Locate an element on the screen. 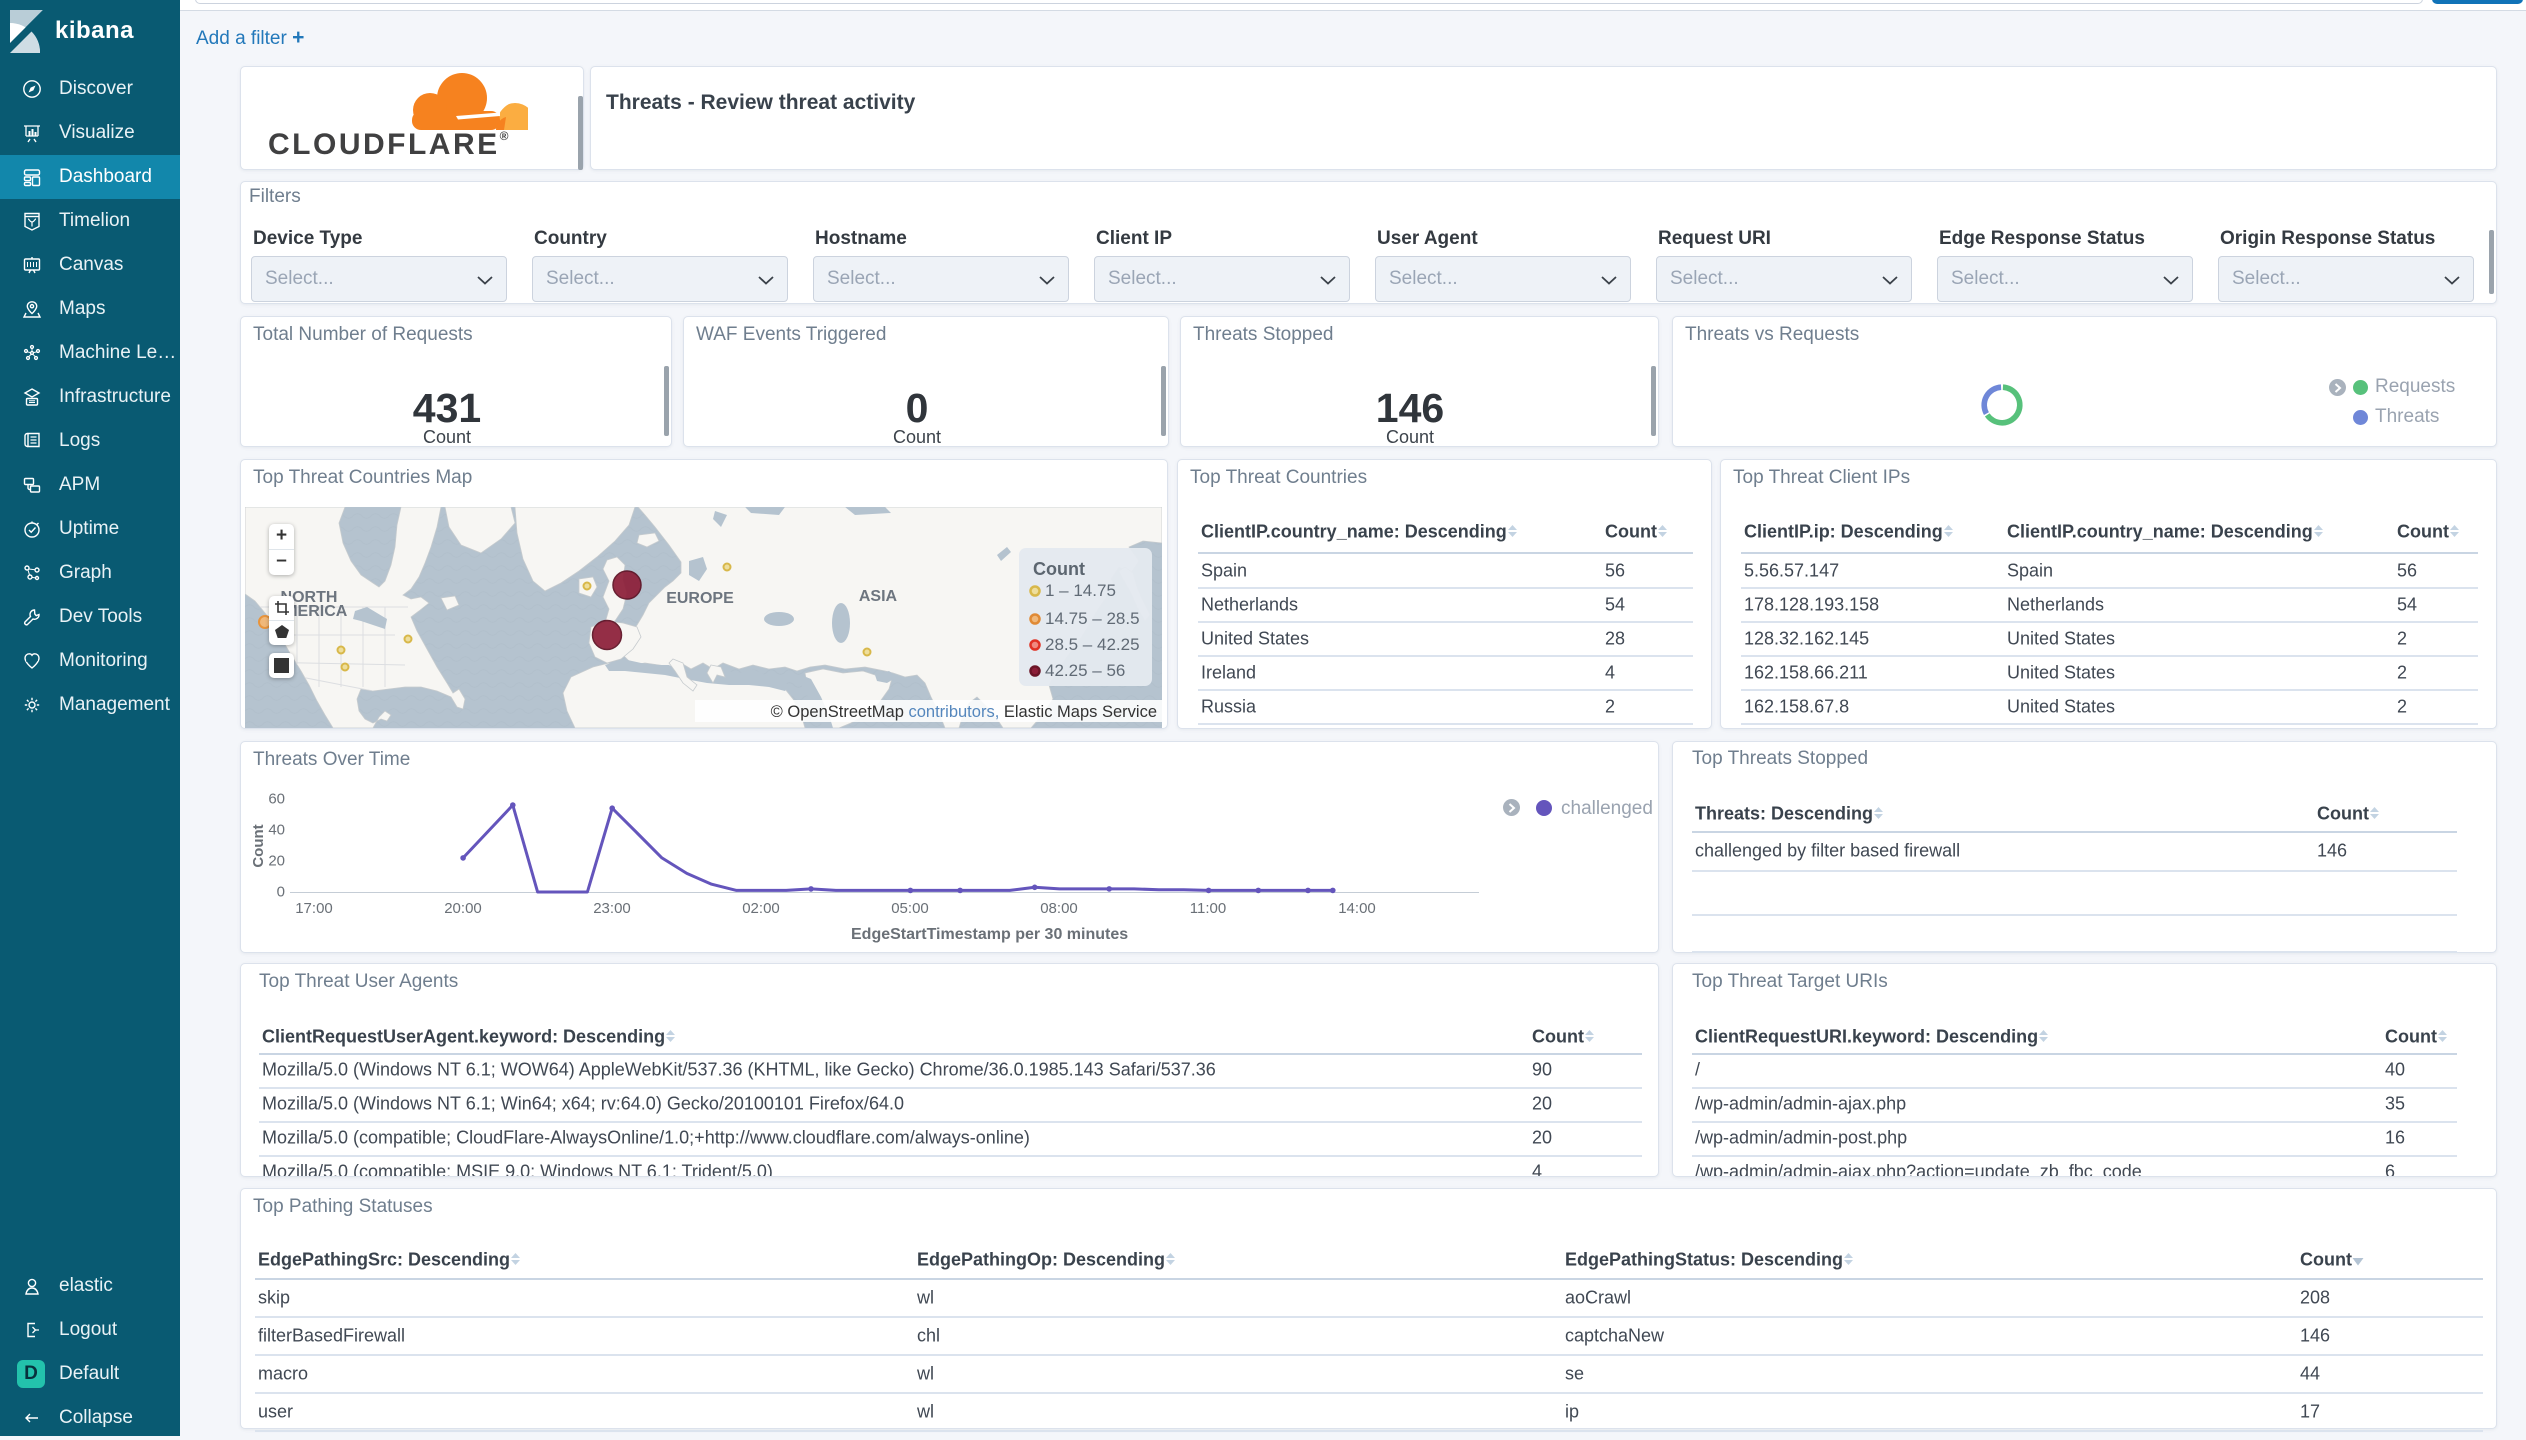 The width and height of the screenshot is (2526, 1440). svg-text: EUROPE is located at coordinates (700, 598).